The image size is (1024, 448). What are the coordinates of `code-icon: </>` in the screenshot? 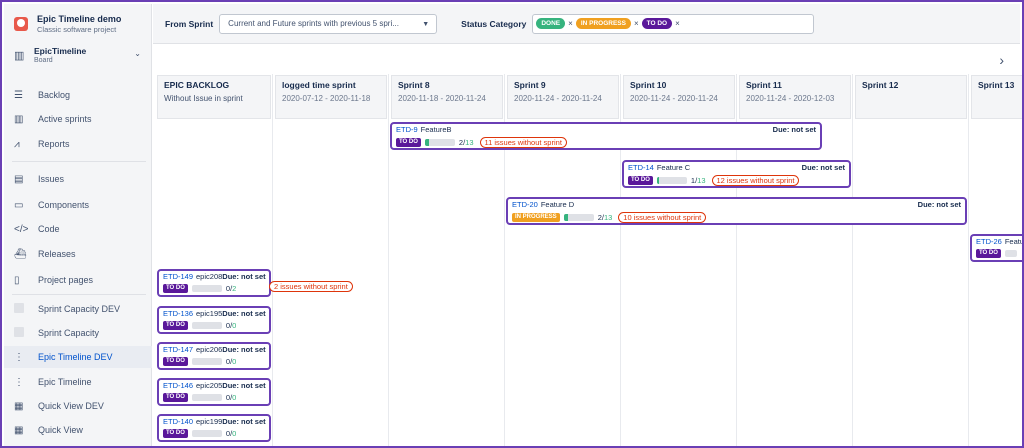 It's located at (21, 229).